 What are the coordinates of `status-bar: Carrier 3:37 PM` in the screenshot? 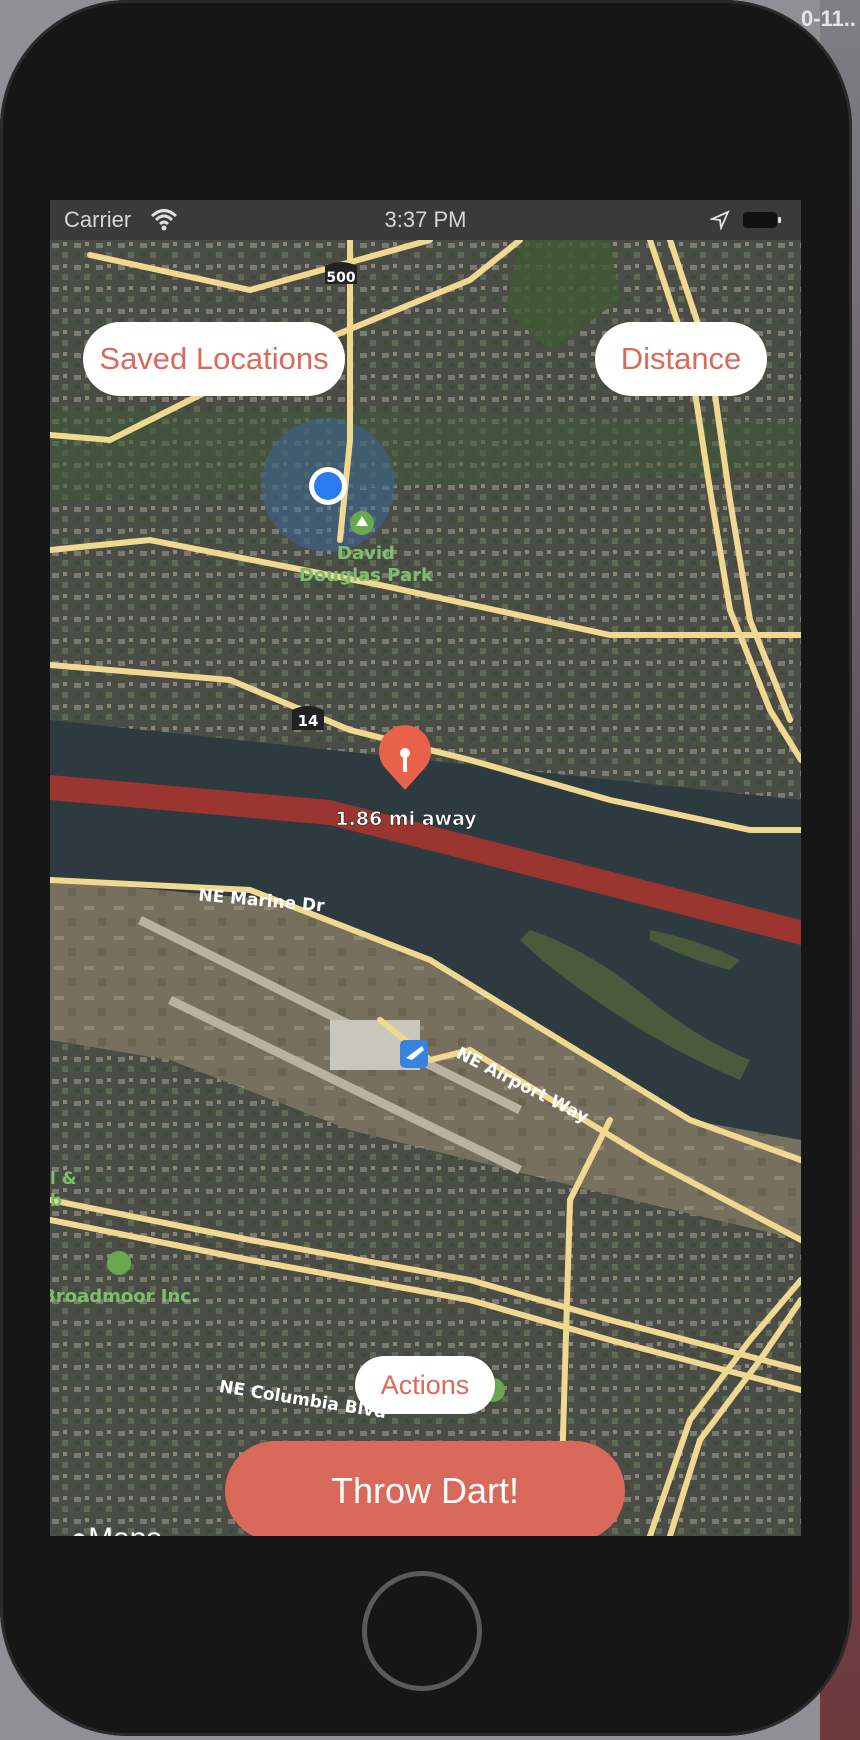 It's located at (425, 220).